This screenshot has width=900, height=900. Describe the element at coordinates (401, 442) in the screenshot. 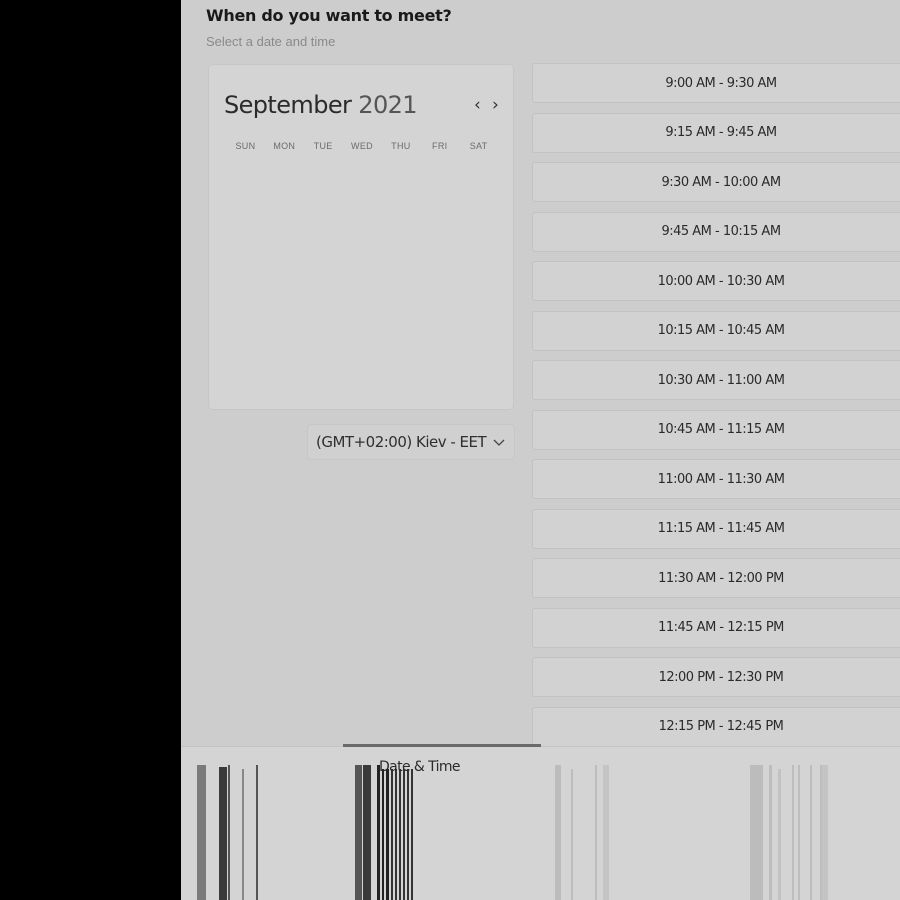

I see `timezone-value: (GMT+02:00) Kiev - EET` at that location.